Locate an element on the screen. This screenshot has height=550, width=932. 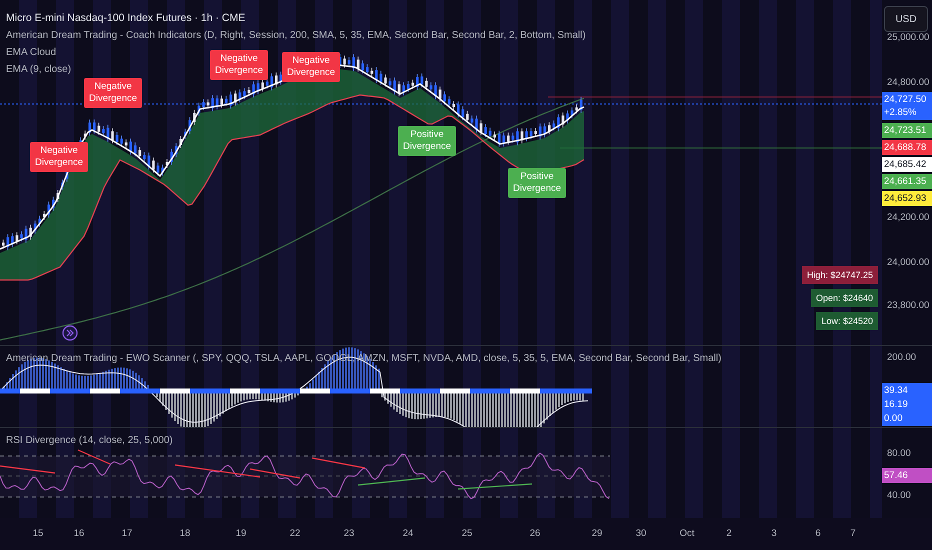
time-axis-label: 16 is located at coordinates (79, 533).